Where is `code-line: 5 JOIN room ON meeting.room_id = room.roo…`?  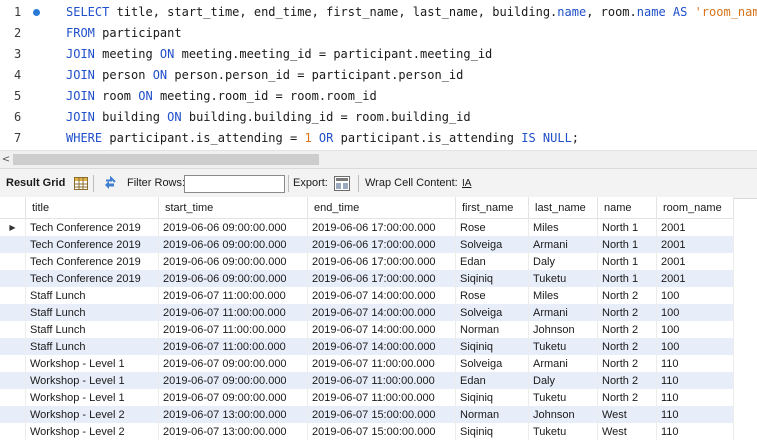 code-line: 5 JOIN room ON meeting.room_id = room.roo… is located at coordinates (378, 96).